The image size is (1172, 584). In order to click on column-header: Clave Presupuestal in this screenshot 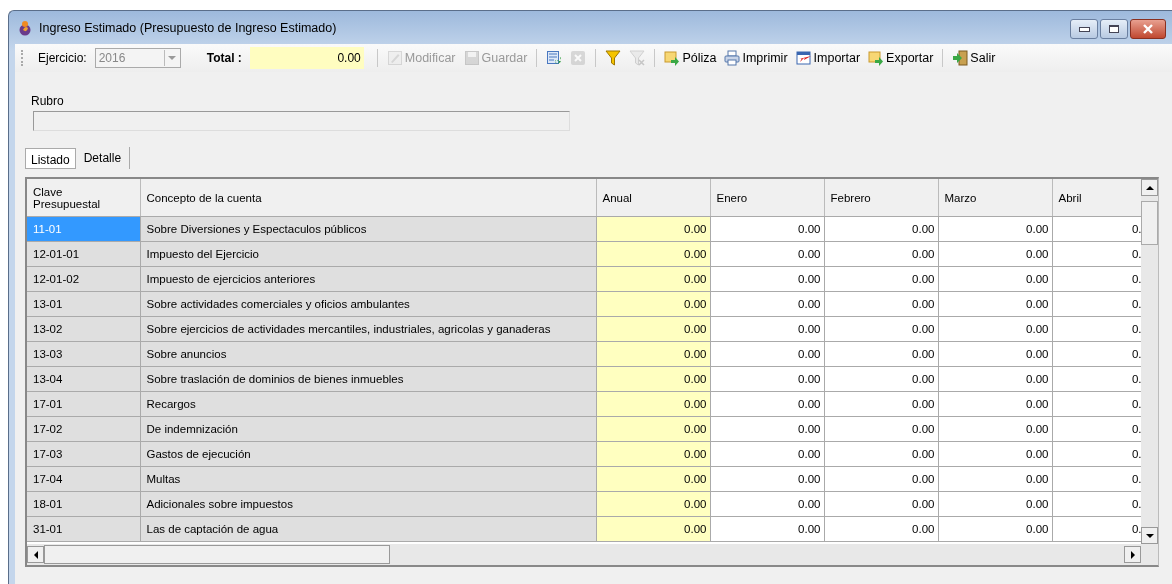, I will do `click(83, 198)`.